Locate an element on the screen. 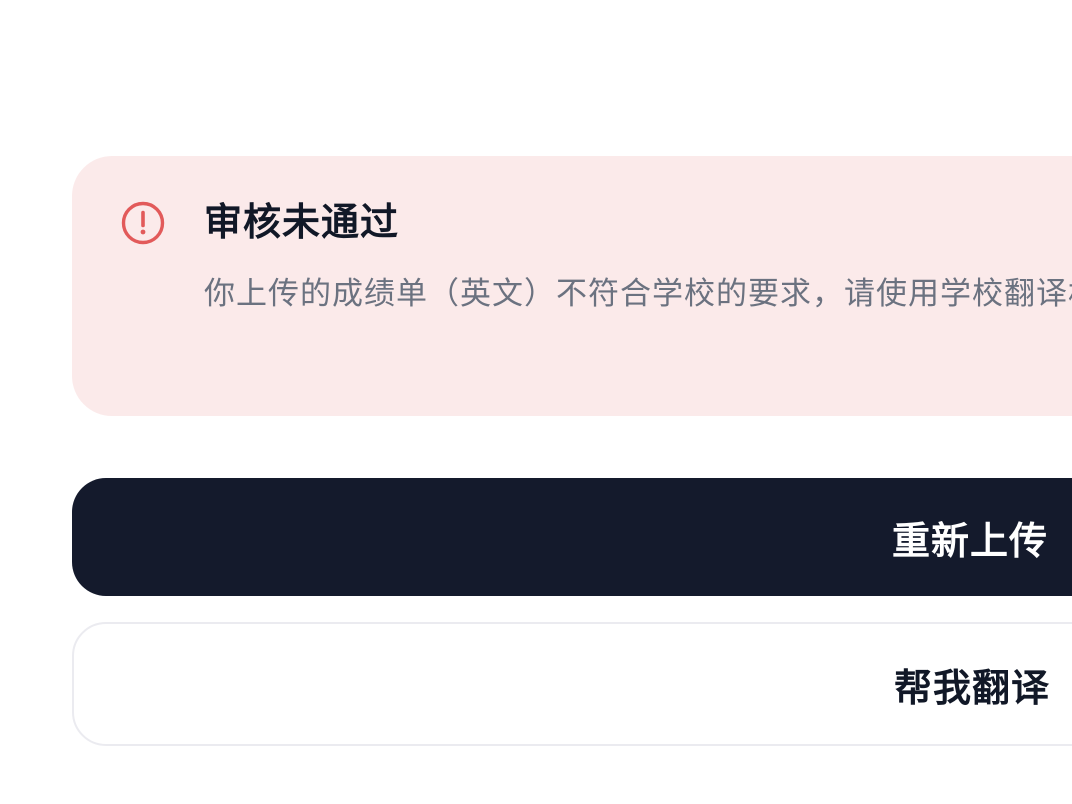 This screenshot has height=804, width=1072. alert-message: 你上传的成绩单（英文）不符合学校的要求，请使用学校翻译机构翻译件。 is located at coordinates (638, 294).